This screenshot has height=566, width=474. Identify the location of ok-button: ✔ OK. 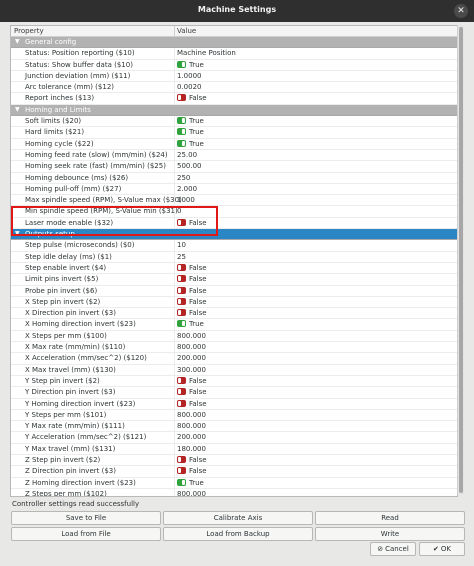
(442, 549).